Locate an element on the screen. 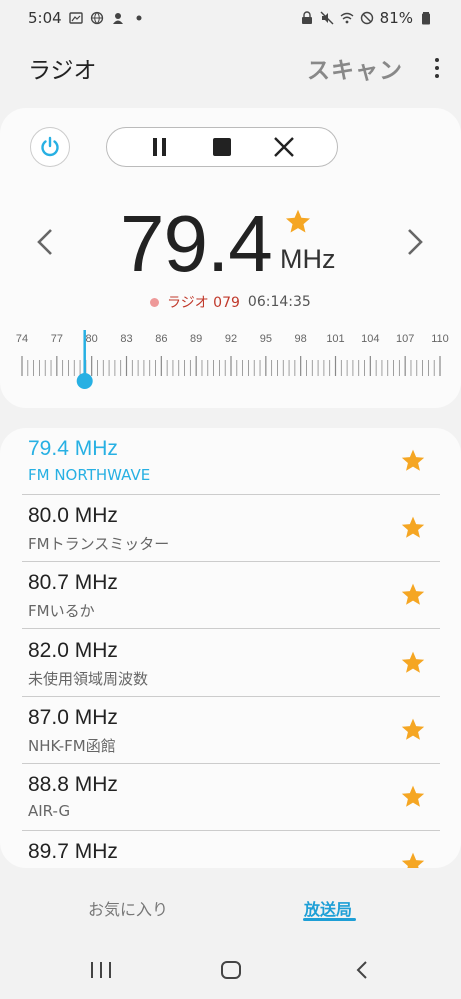 This screenshot has height=999, width=461. back-icon is located at coordinates (362, 970).